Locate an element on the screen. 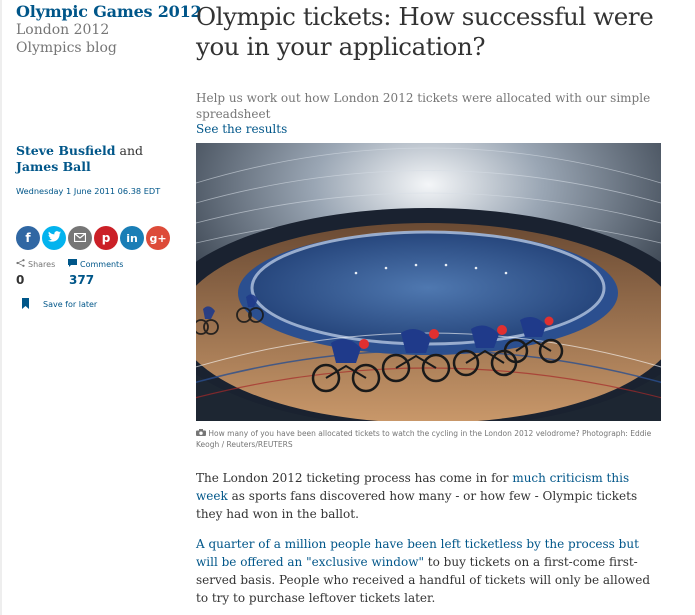 Image resolution: width=695 pixels, height=615 pixels. share-buttons: f p in g+ is located at coordinates (93, 238).